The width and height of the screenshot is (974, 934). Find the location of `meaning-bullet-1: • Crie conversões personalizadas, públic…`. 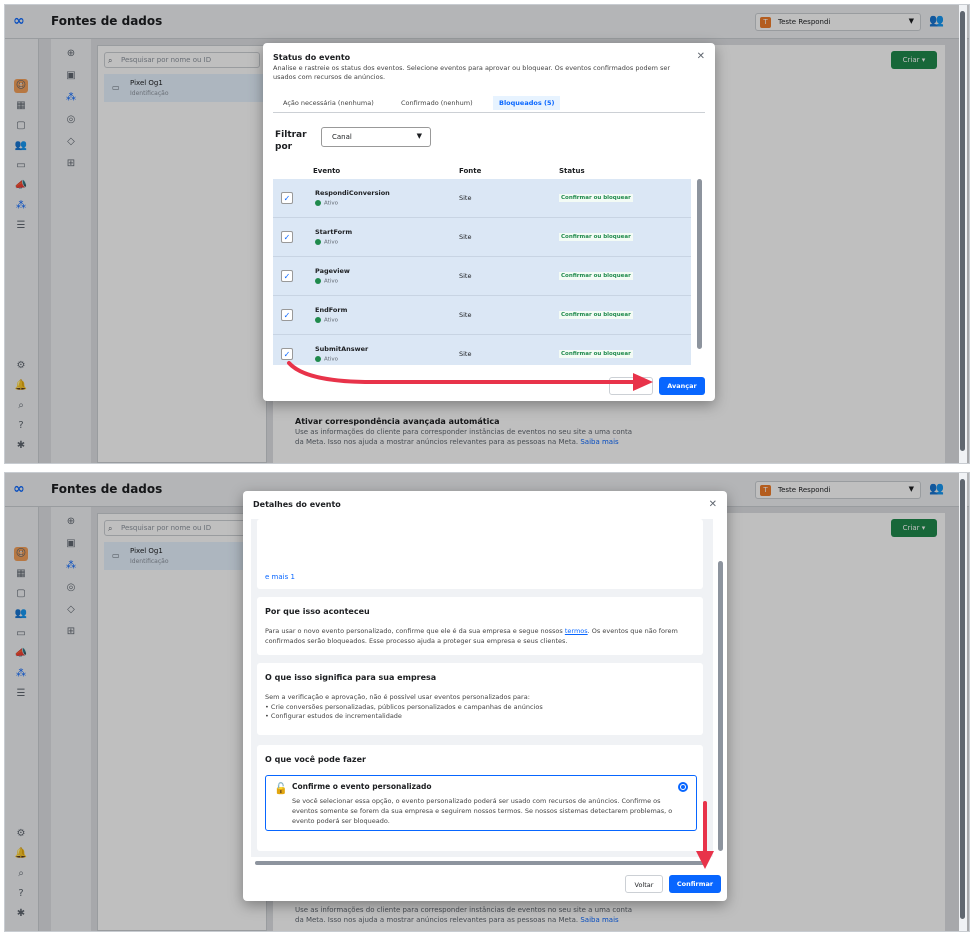

meaning-bullet-1: • Crie conversões personalizadas, públic… is located at coordinates (404, 706).